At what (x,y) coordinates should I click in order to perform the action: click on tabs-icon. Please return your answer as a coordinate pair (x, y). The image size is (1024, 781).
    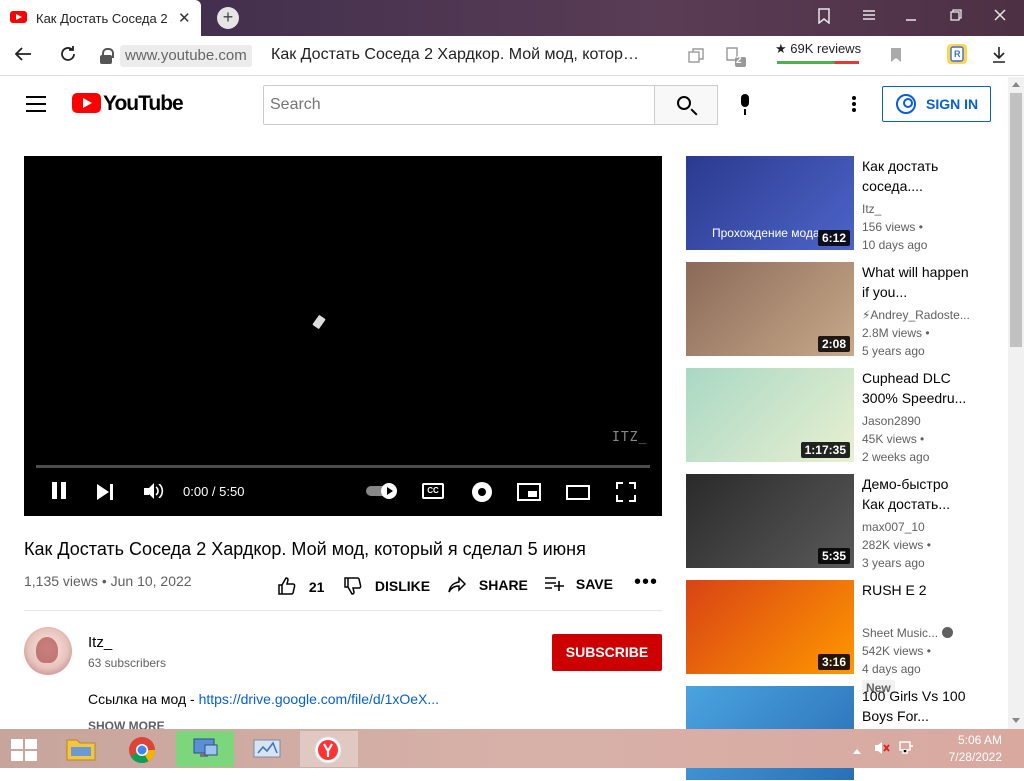
    Looking at the image, I should click on (696, 58).